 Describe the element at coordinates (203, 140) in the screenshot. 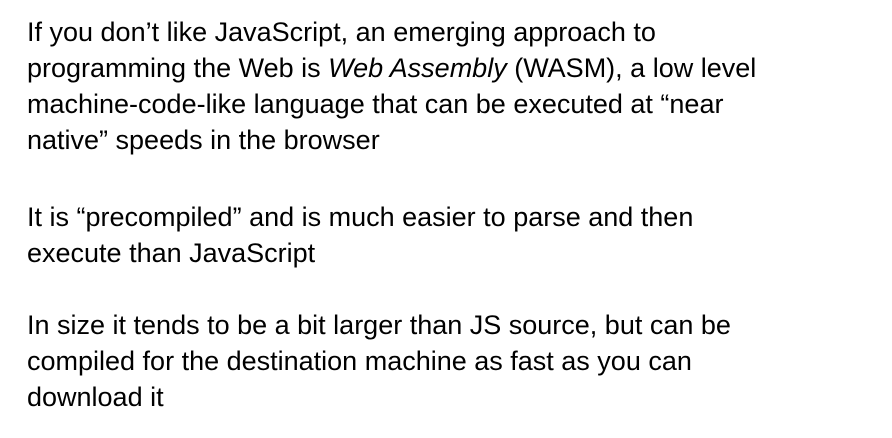

I see `text-line: native” speeds in the browser` at that location.